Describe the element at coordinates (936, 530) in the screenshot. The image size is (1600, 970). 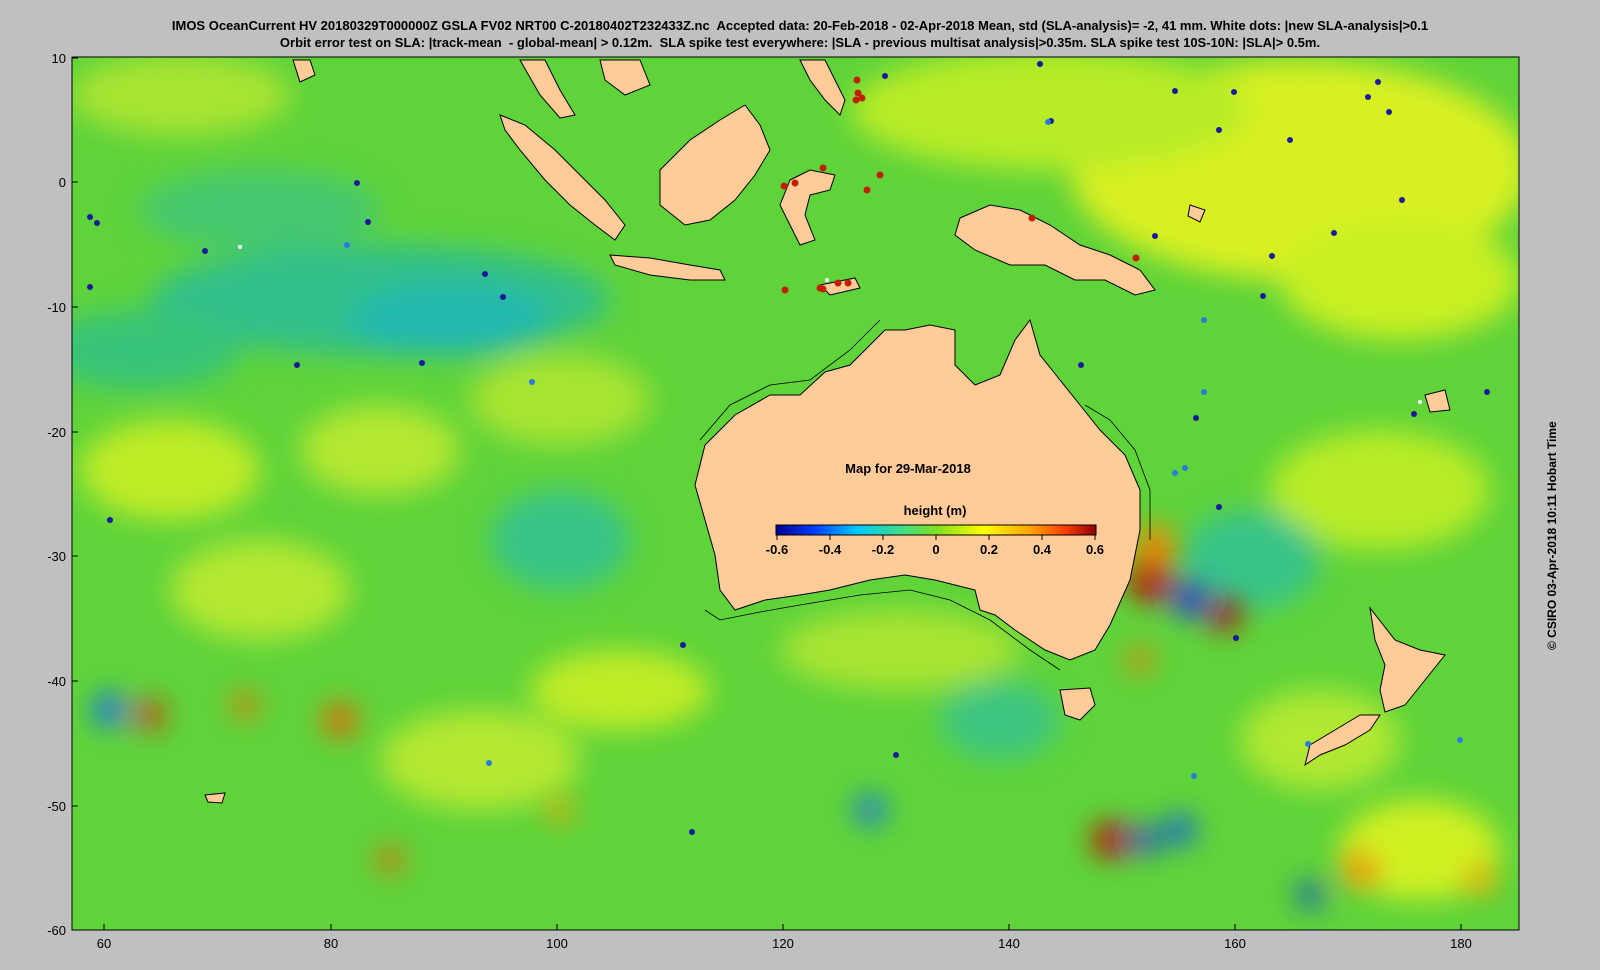
I see `colorbar-gradient` at that location.